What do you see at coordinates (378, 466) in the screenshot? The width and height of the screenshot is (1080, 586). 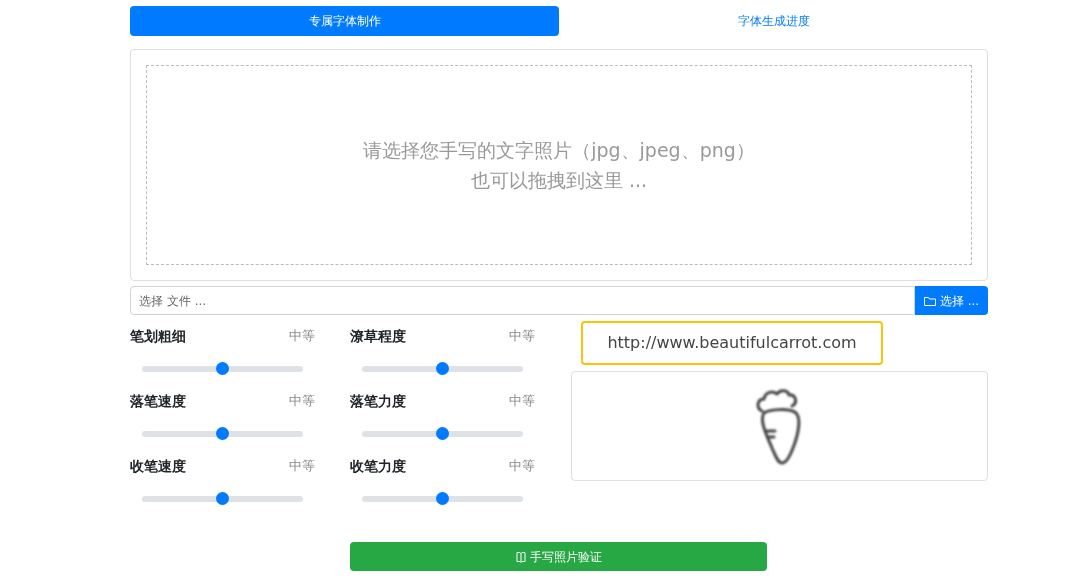 I see `slider-label: 收笔力度` at bounding box center [378, 466].